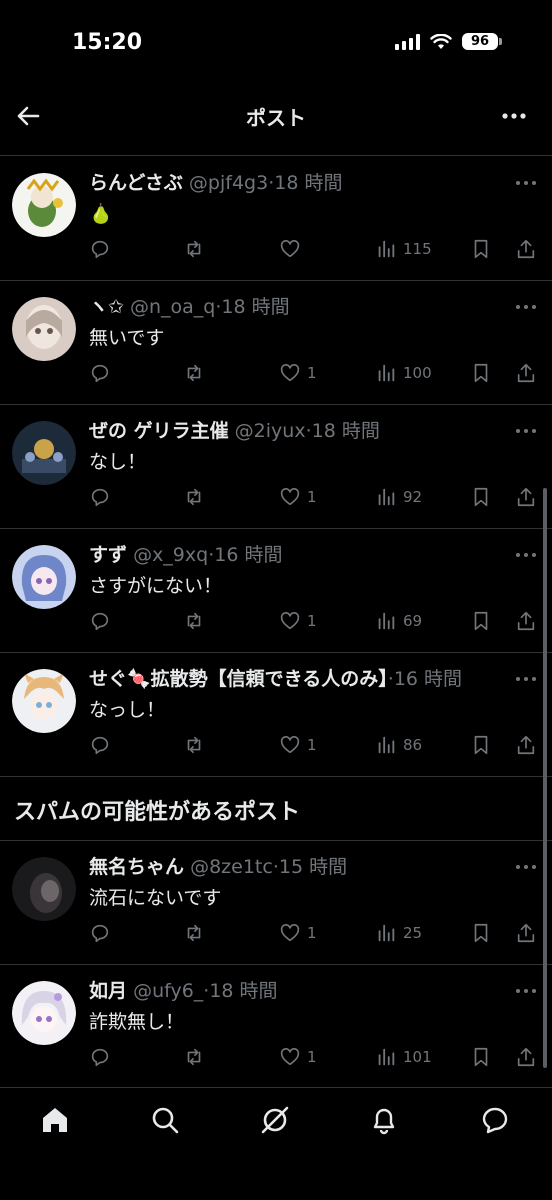 This screenshot has height=1200, width=552. I want to click on username: @x_9xq, so click(170, 555).